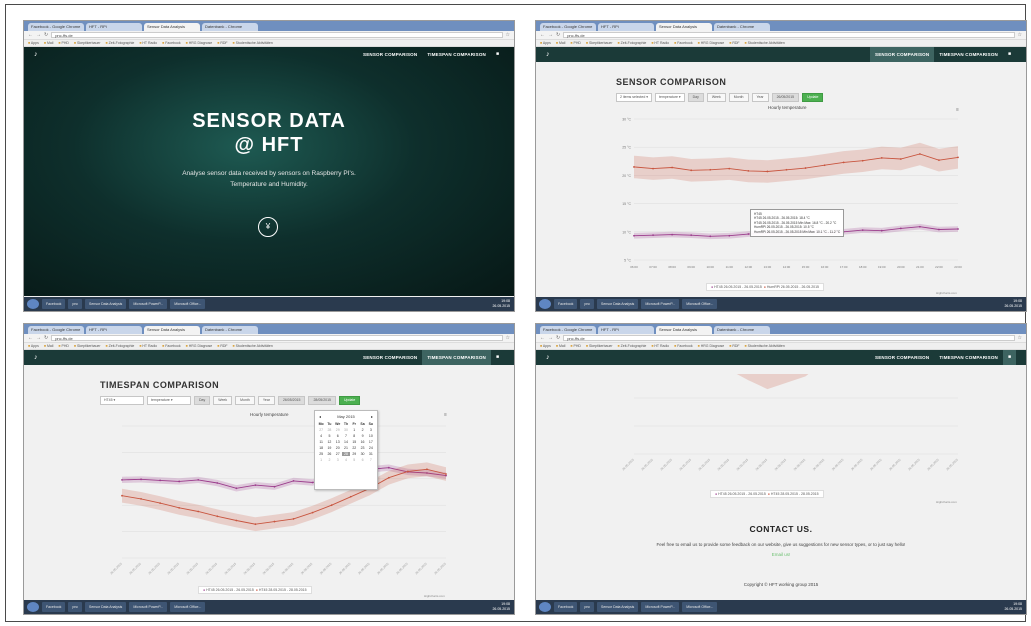 This screenshot has width=1031, height=626. Describe the element at coordinates (354, 448) in the screenshot. I see `calendar-day: 22` at that location.